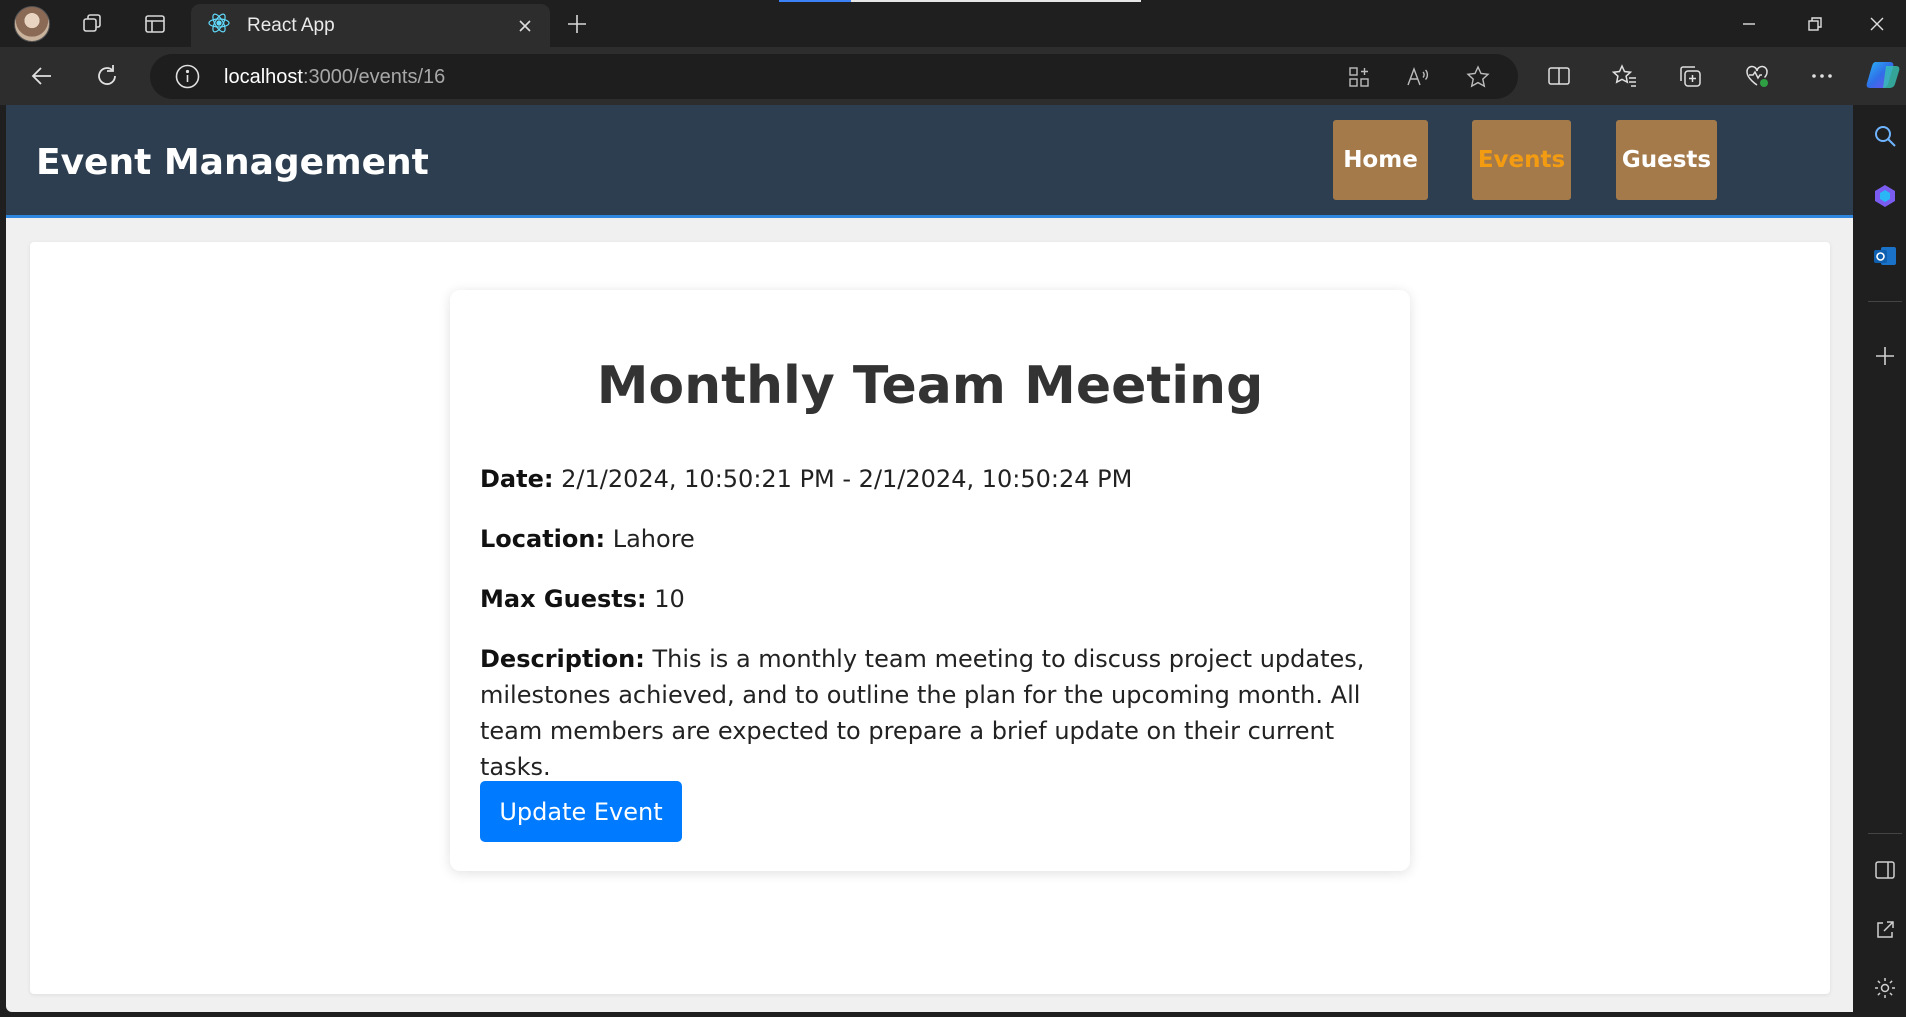  Describe the element at coordinates (1380, 160) in the screenshot. I see `nav-home-link: Home` at that location.